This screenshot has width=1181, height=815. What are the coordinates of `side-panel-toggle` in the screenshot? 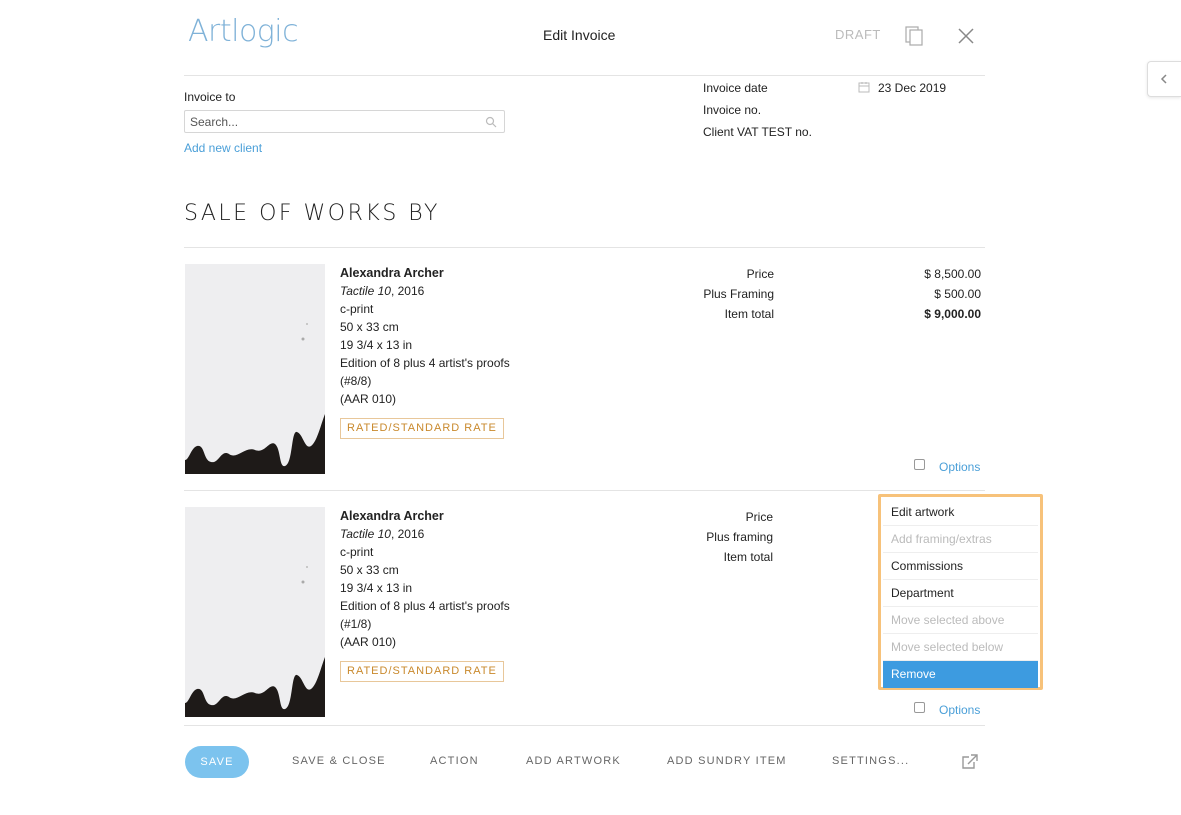 It's located at (1164, 79).